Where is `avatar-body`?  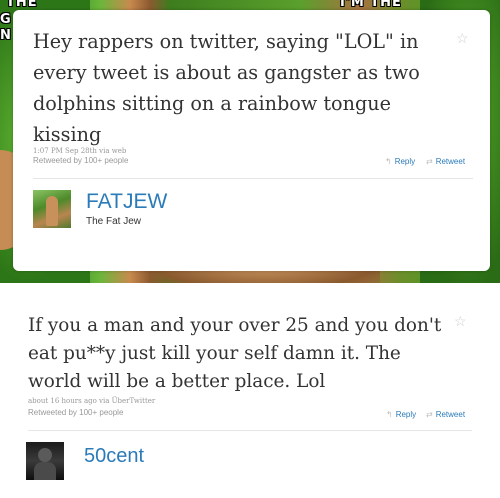
avatar-body is located at coordinates (45, 471).